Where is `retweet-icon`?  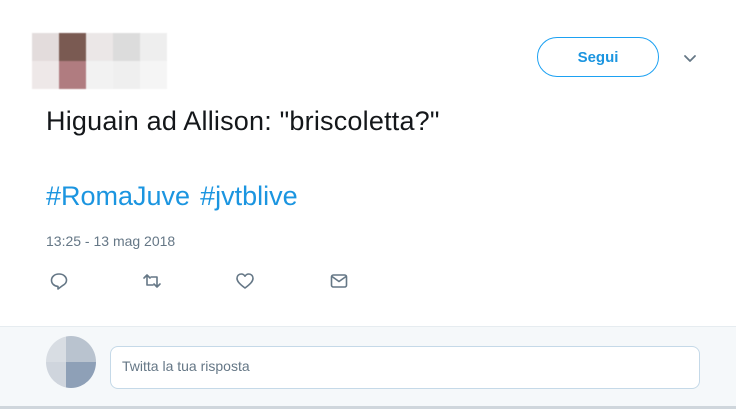
retweet-icon is located at coordinates (152, 281).